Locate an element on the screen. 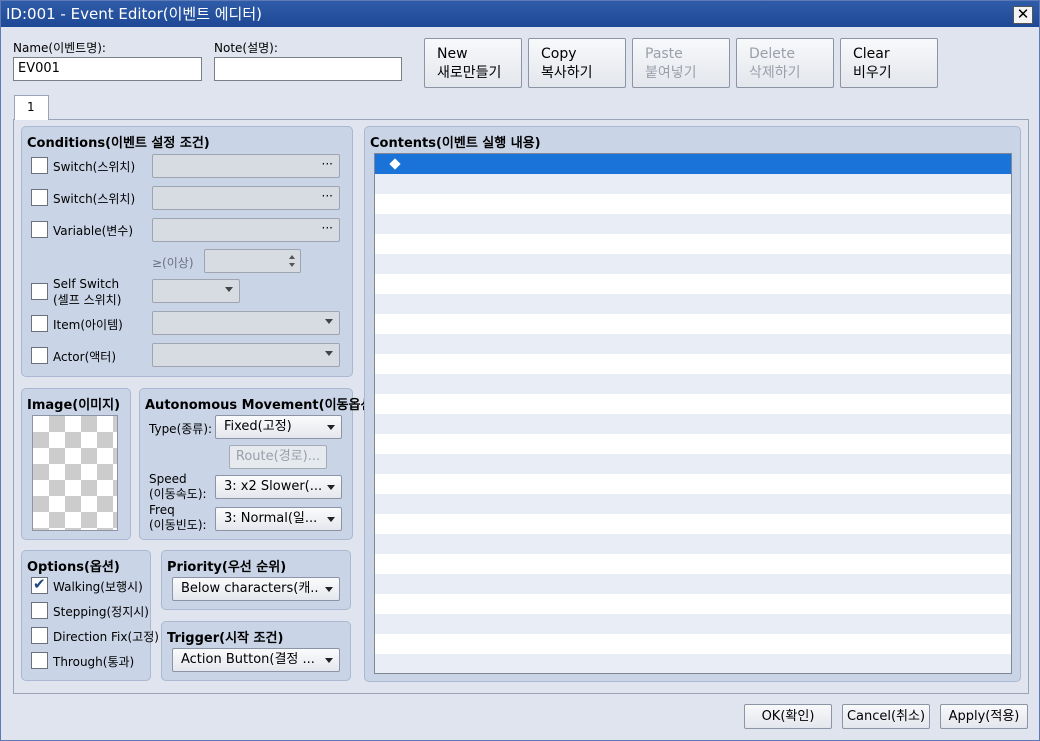 The height and width of the screenshot is (741, 1040). speed-label: Speed (이동속도): is located at coordinates (178, 487).